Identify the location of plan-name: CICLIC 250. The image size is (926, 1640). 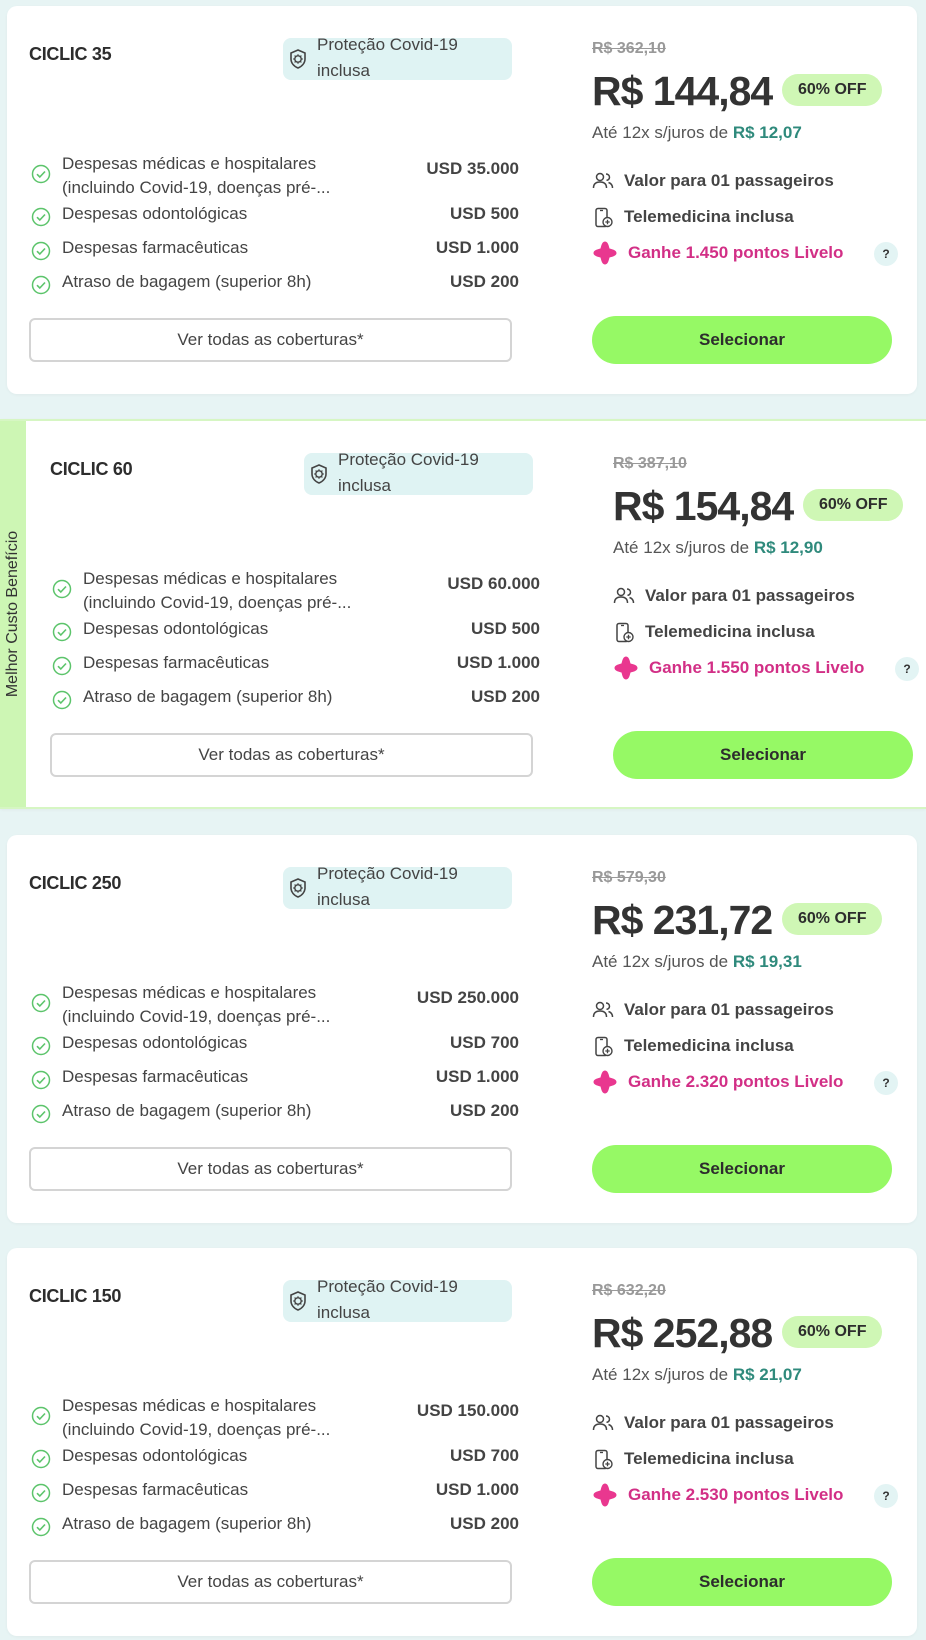
(75, 883).